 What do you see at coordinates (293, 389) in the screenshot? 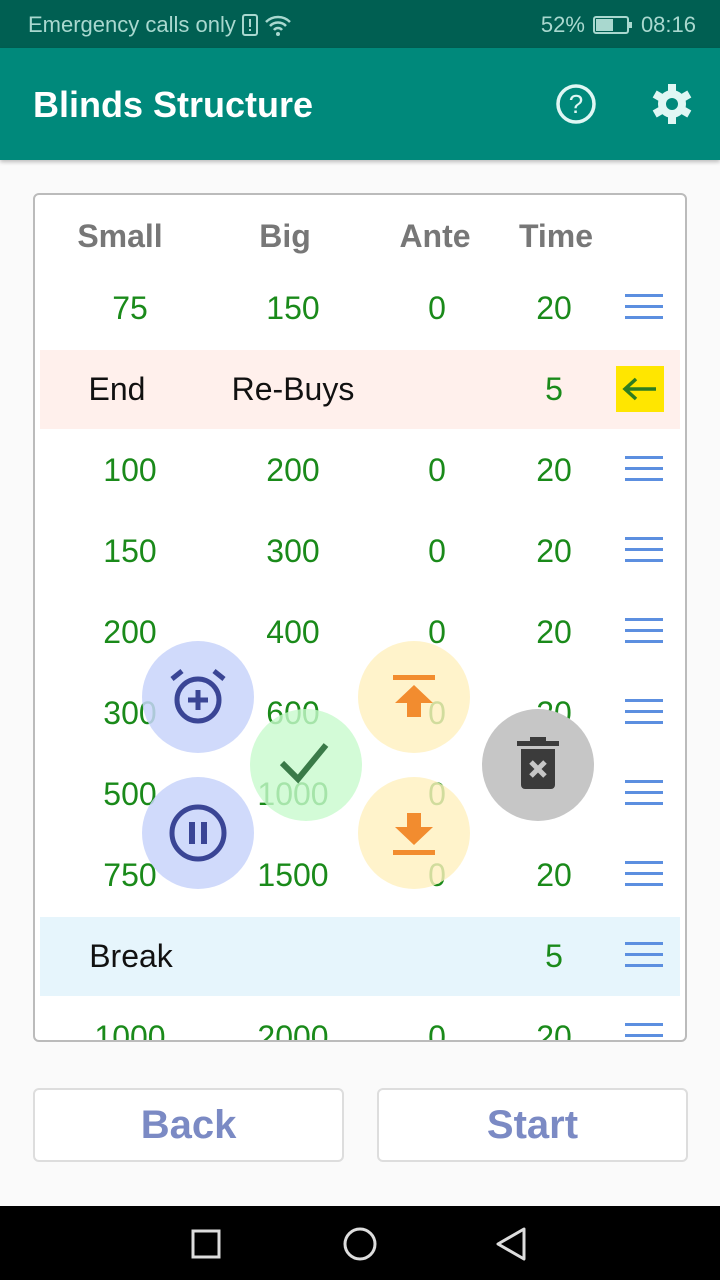
I see `event-name: Re-Buys` at bounding box center [293, 389].